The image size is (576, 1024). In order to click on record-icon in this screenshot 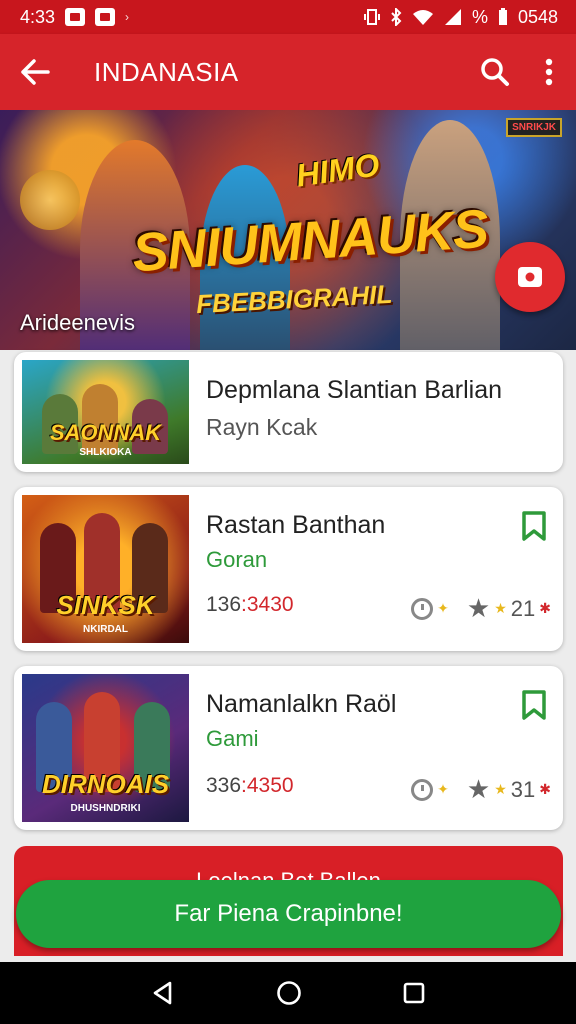, I will do `click(530, 277)`.